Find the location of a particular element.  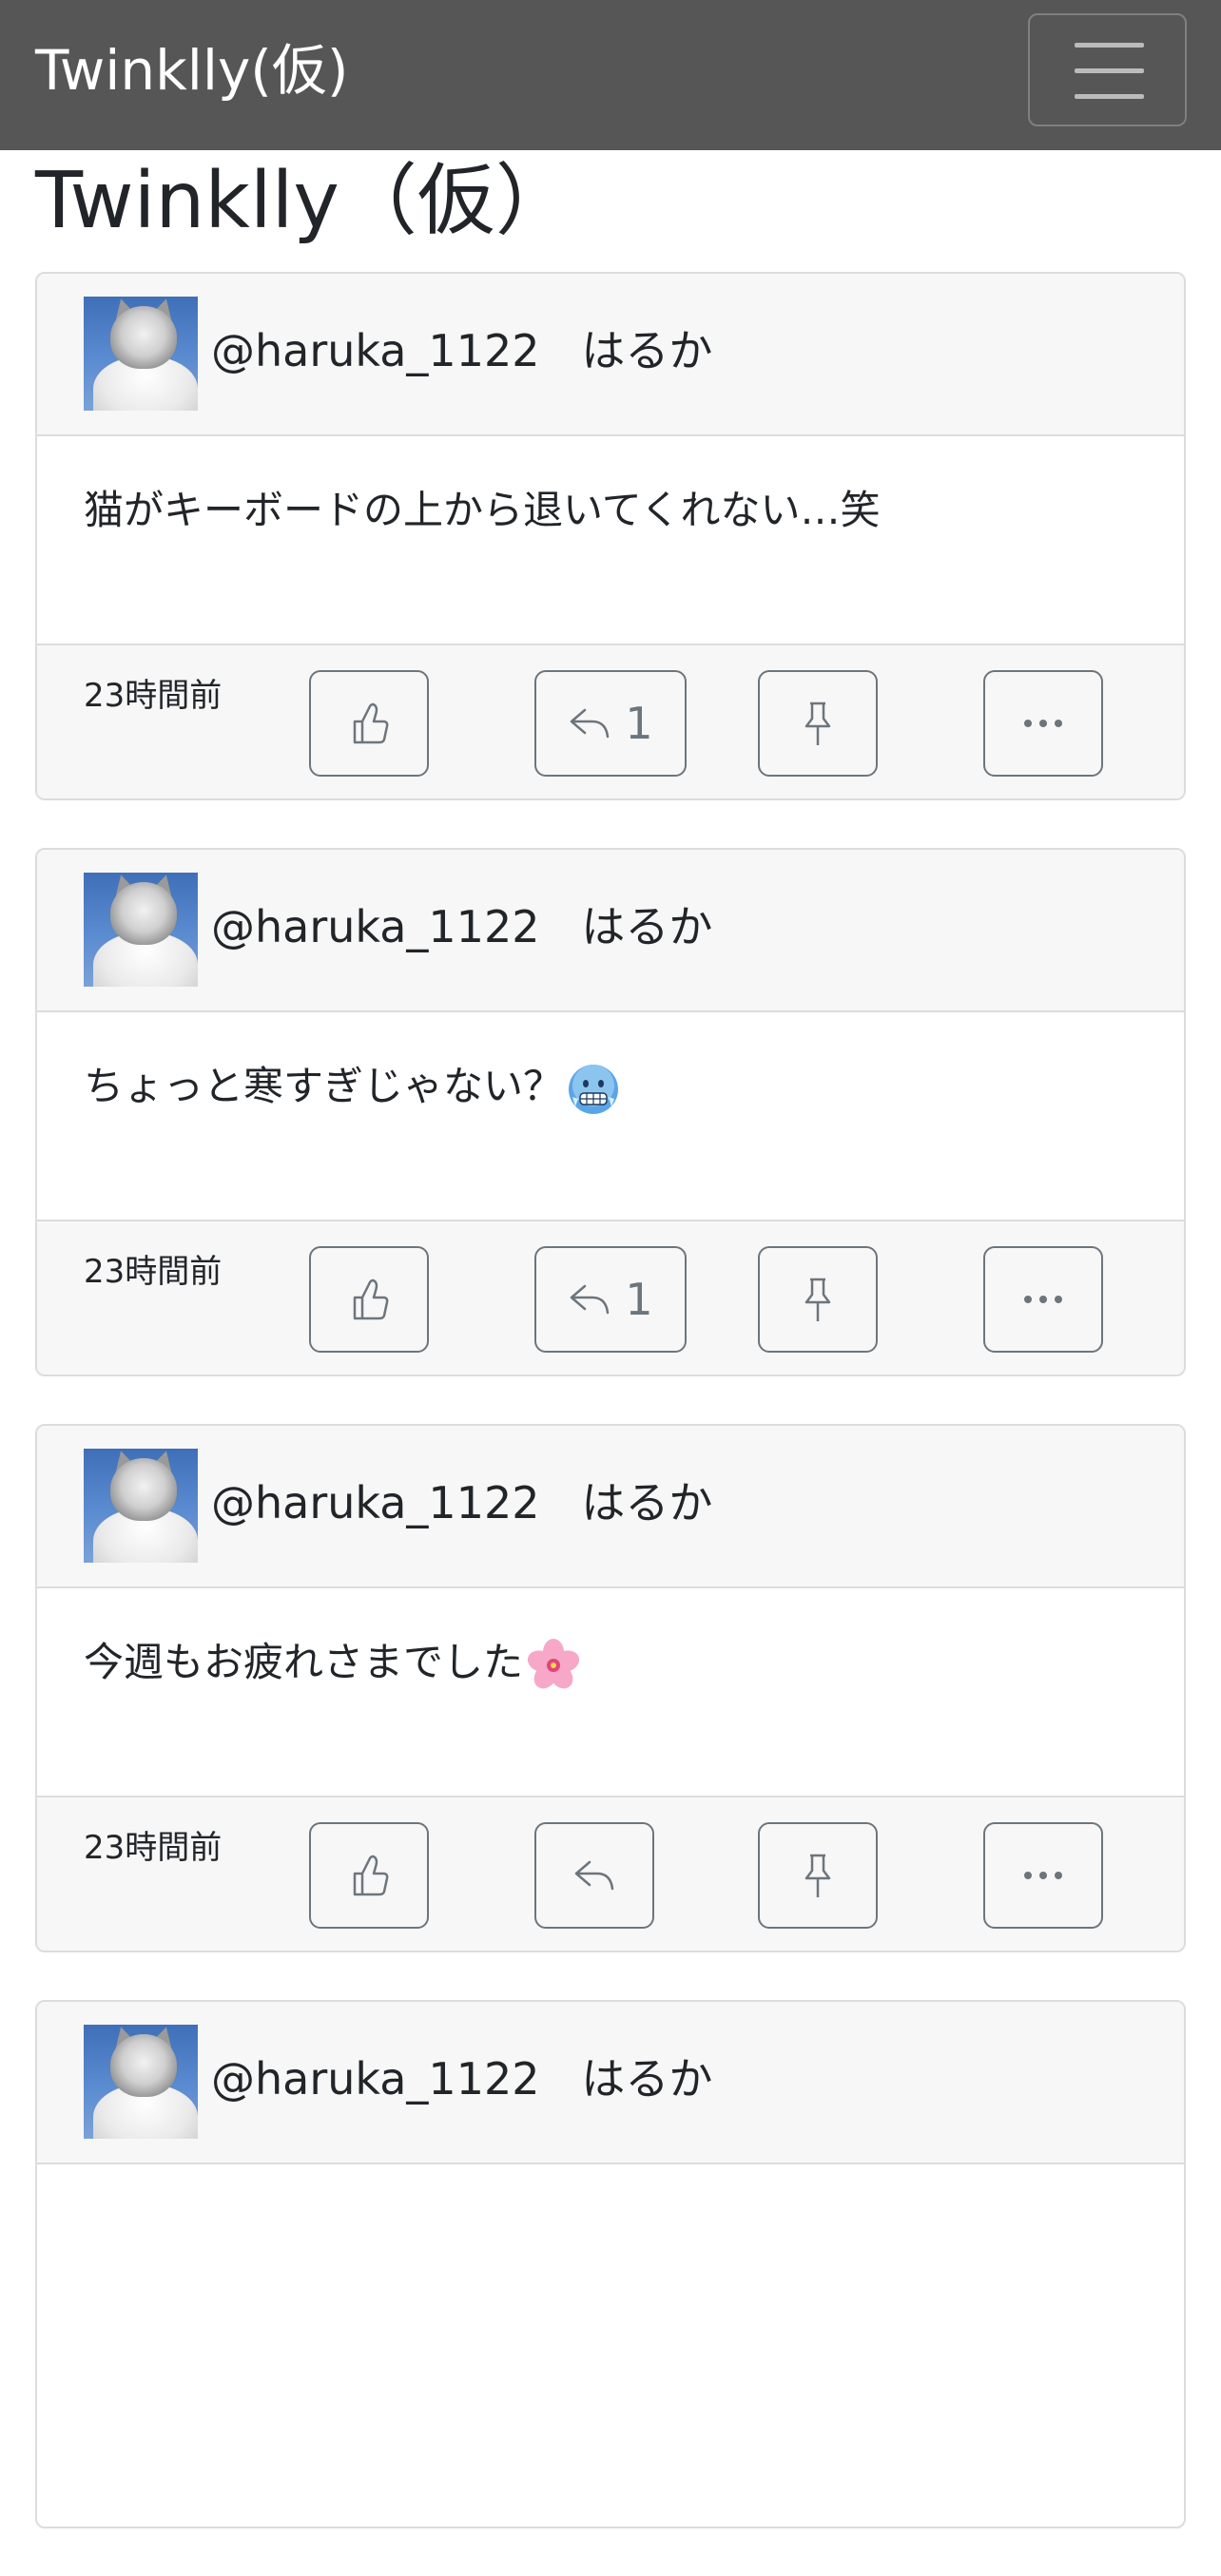

freezing-face-emoji is located at coordinates (593, 1090).